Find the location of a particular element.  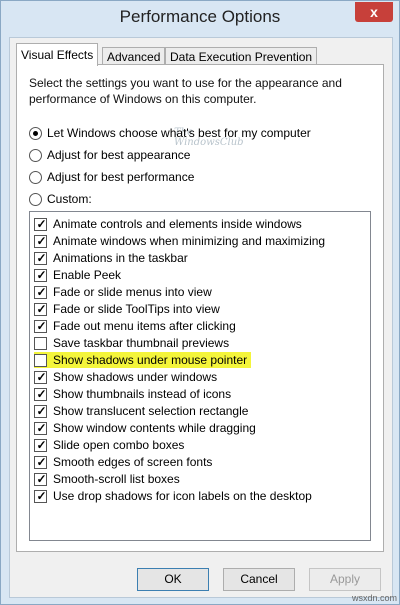

window-title: Performance Options is located at coordinates (200, 16).